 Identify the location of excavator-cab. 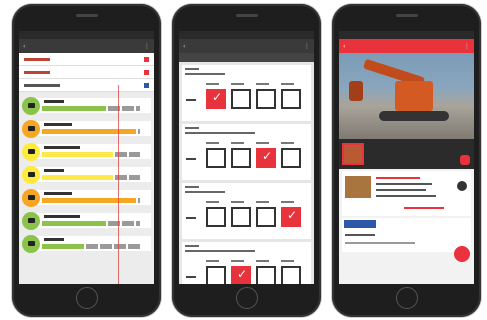
(414, 96).